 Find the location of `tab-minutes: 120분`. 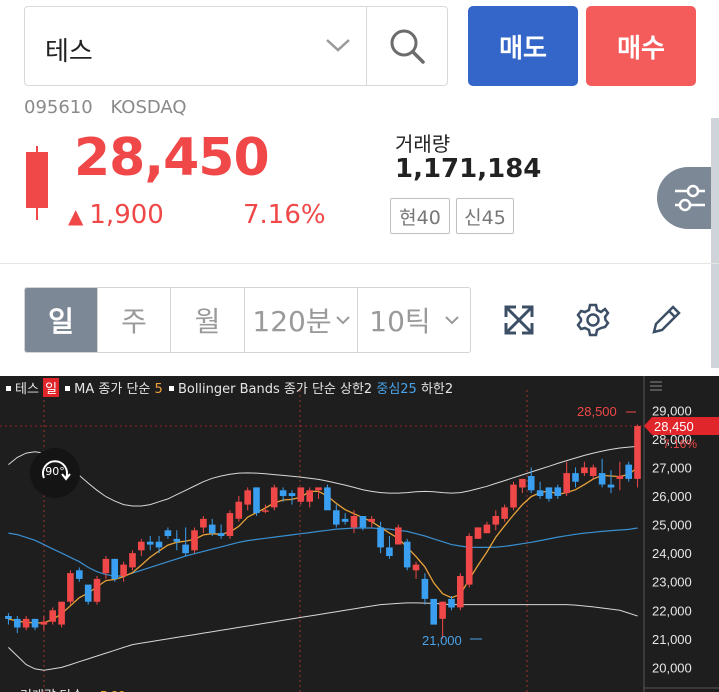

tab-minutes: 120분 is located at coordinates (301, 320).